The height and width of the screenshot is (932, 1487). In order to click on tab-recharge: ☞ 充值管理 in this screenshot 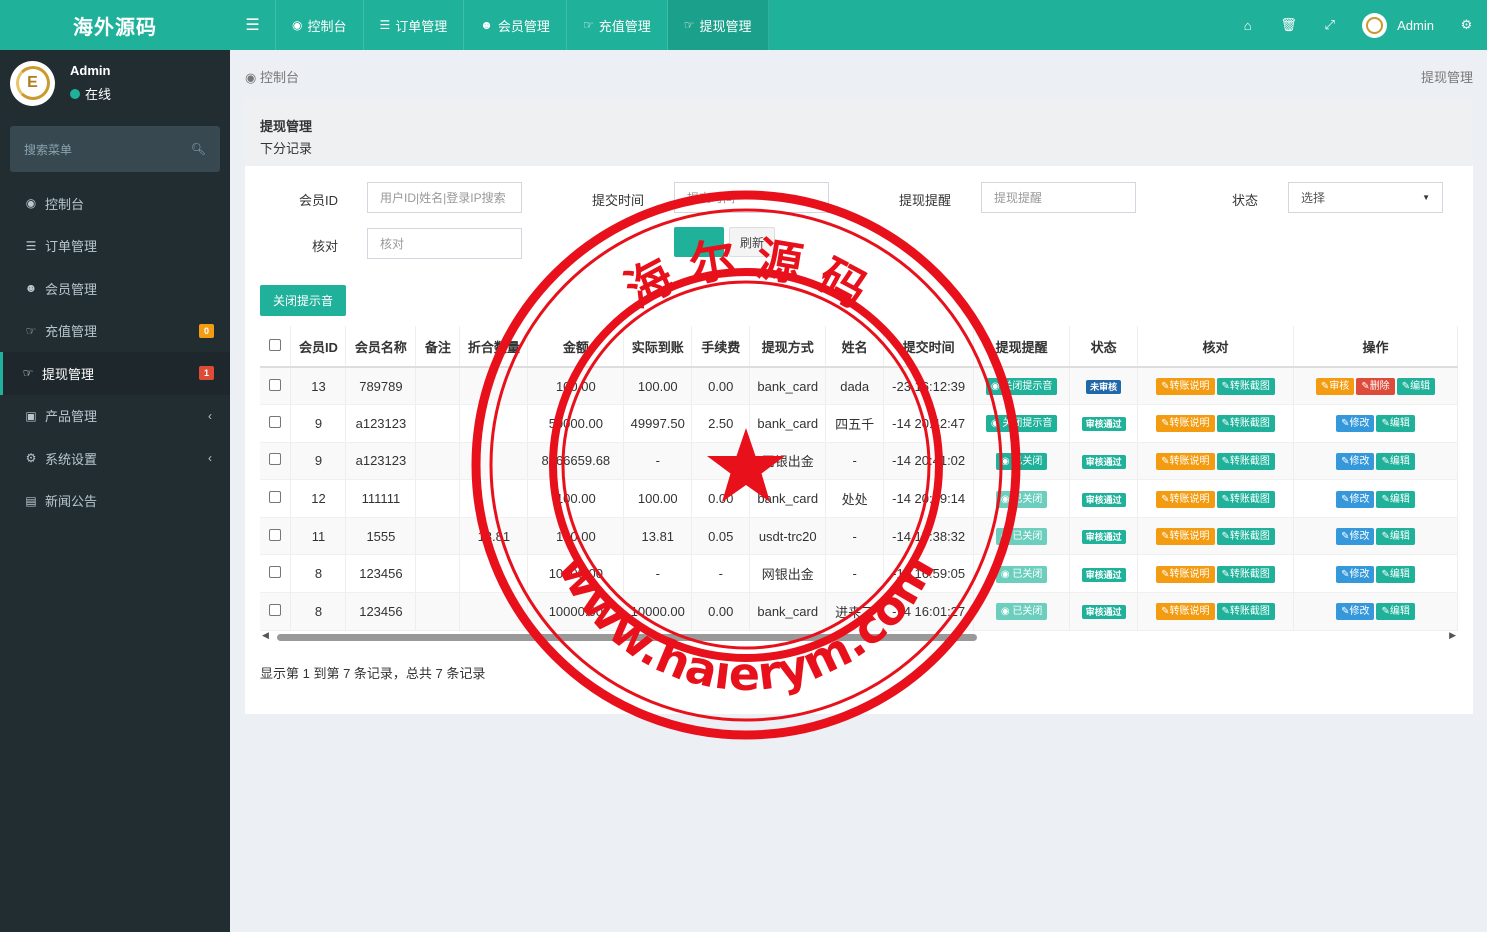, I will do `click(617, 25)`.